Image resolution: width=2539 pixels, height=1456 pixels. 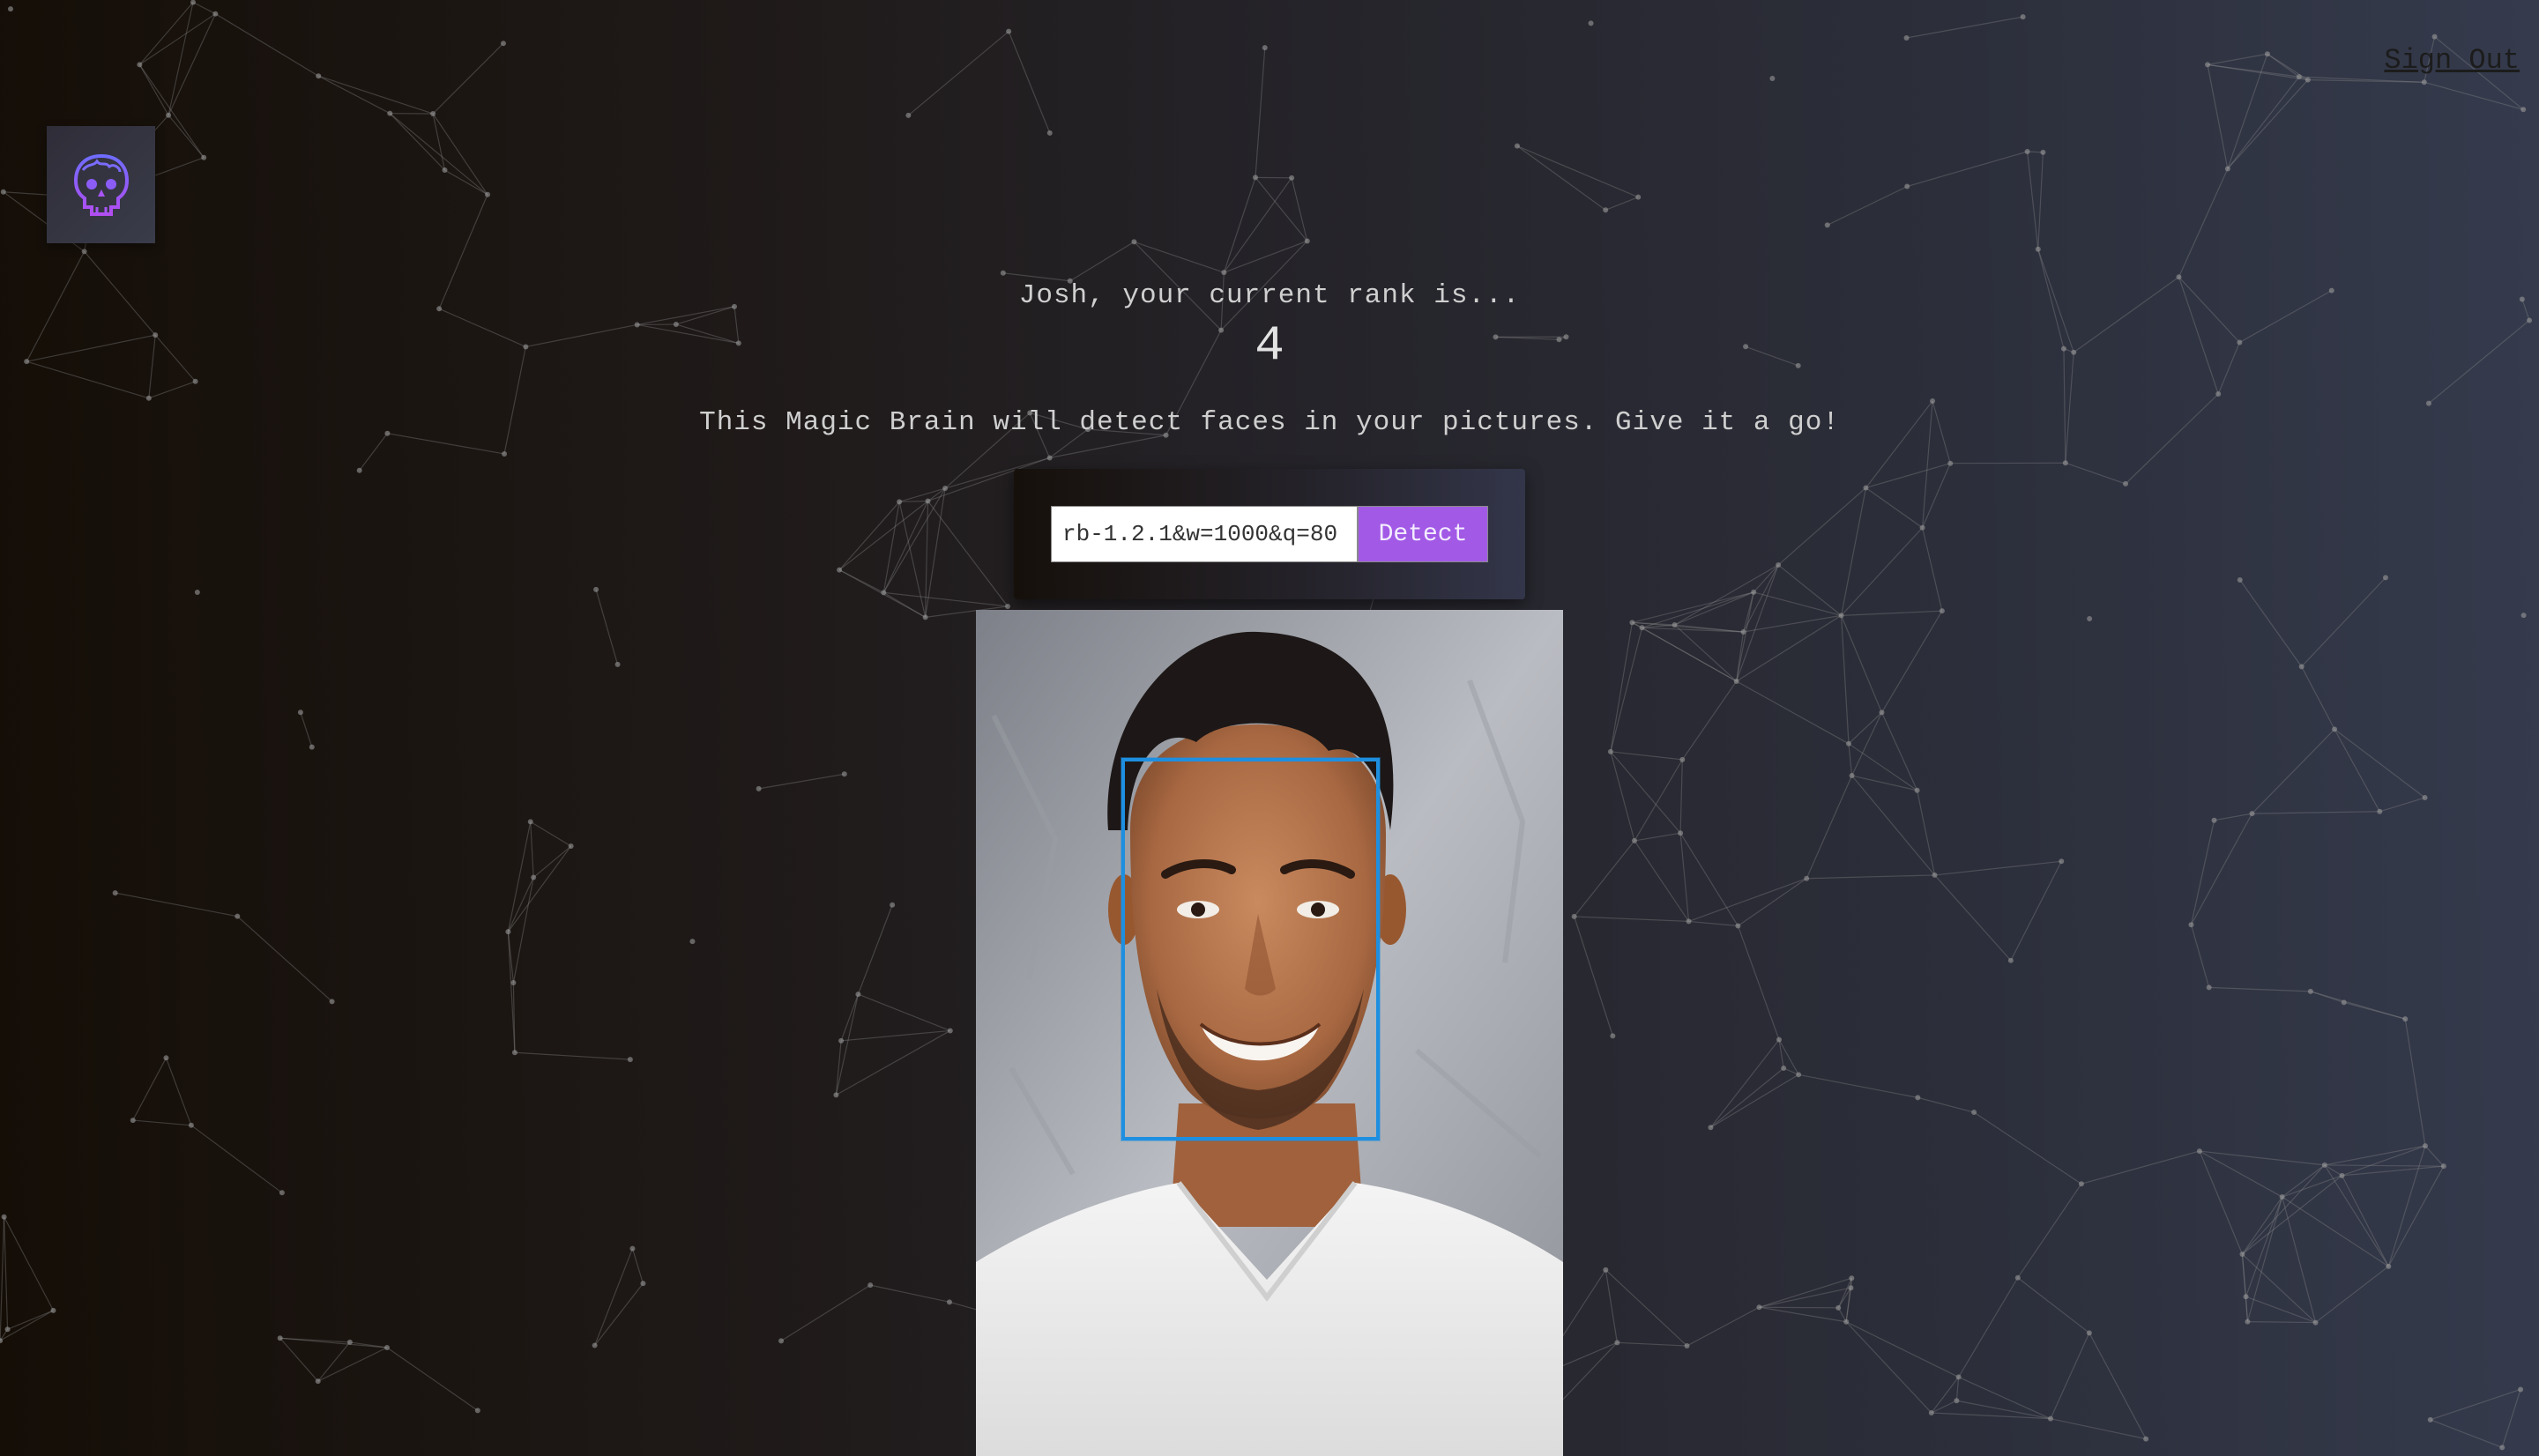 I want to click on image-url-input, so click(x=1204, y=534).